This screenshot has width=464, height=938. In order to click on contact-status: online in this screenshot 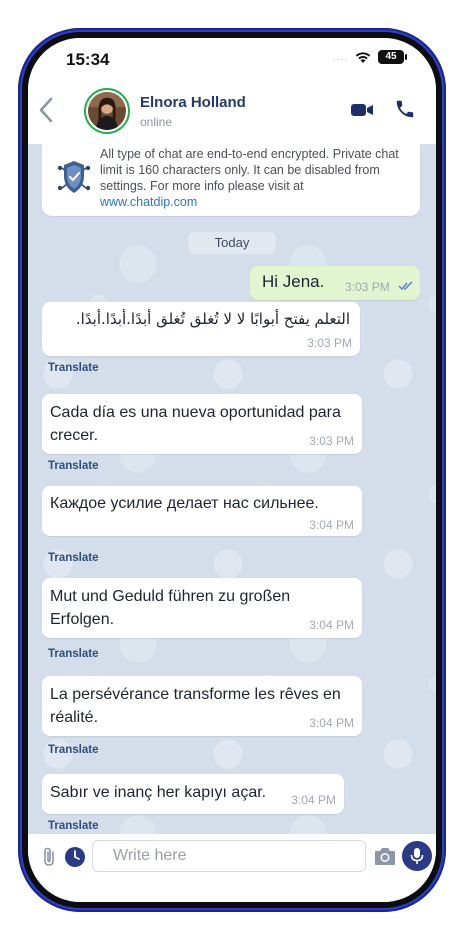, I will do `click(156, 122)`.